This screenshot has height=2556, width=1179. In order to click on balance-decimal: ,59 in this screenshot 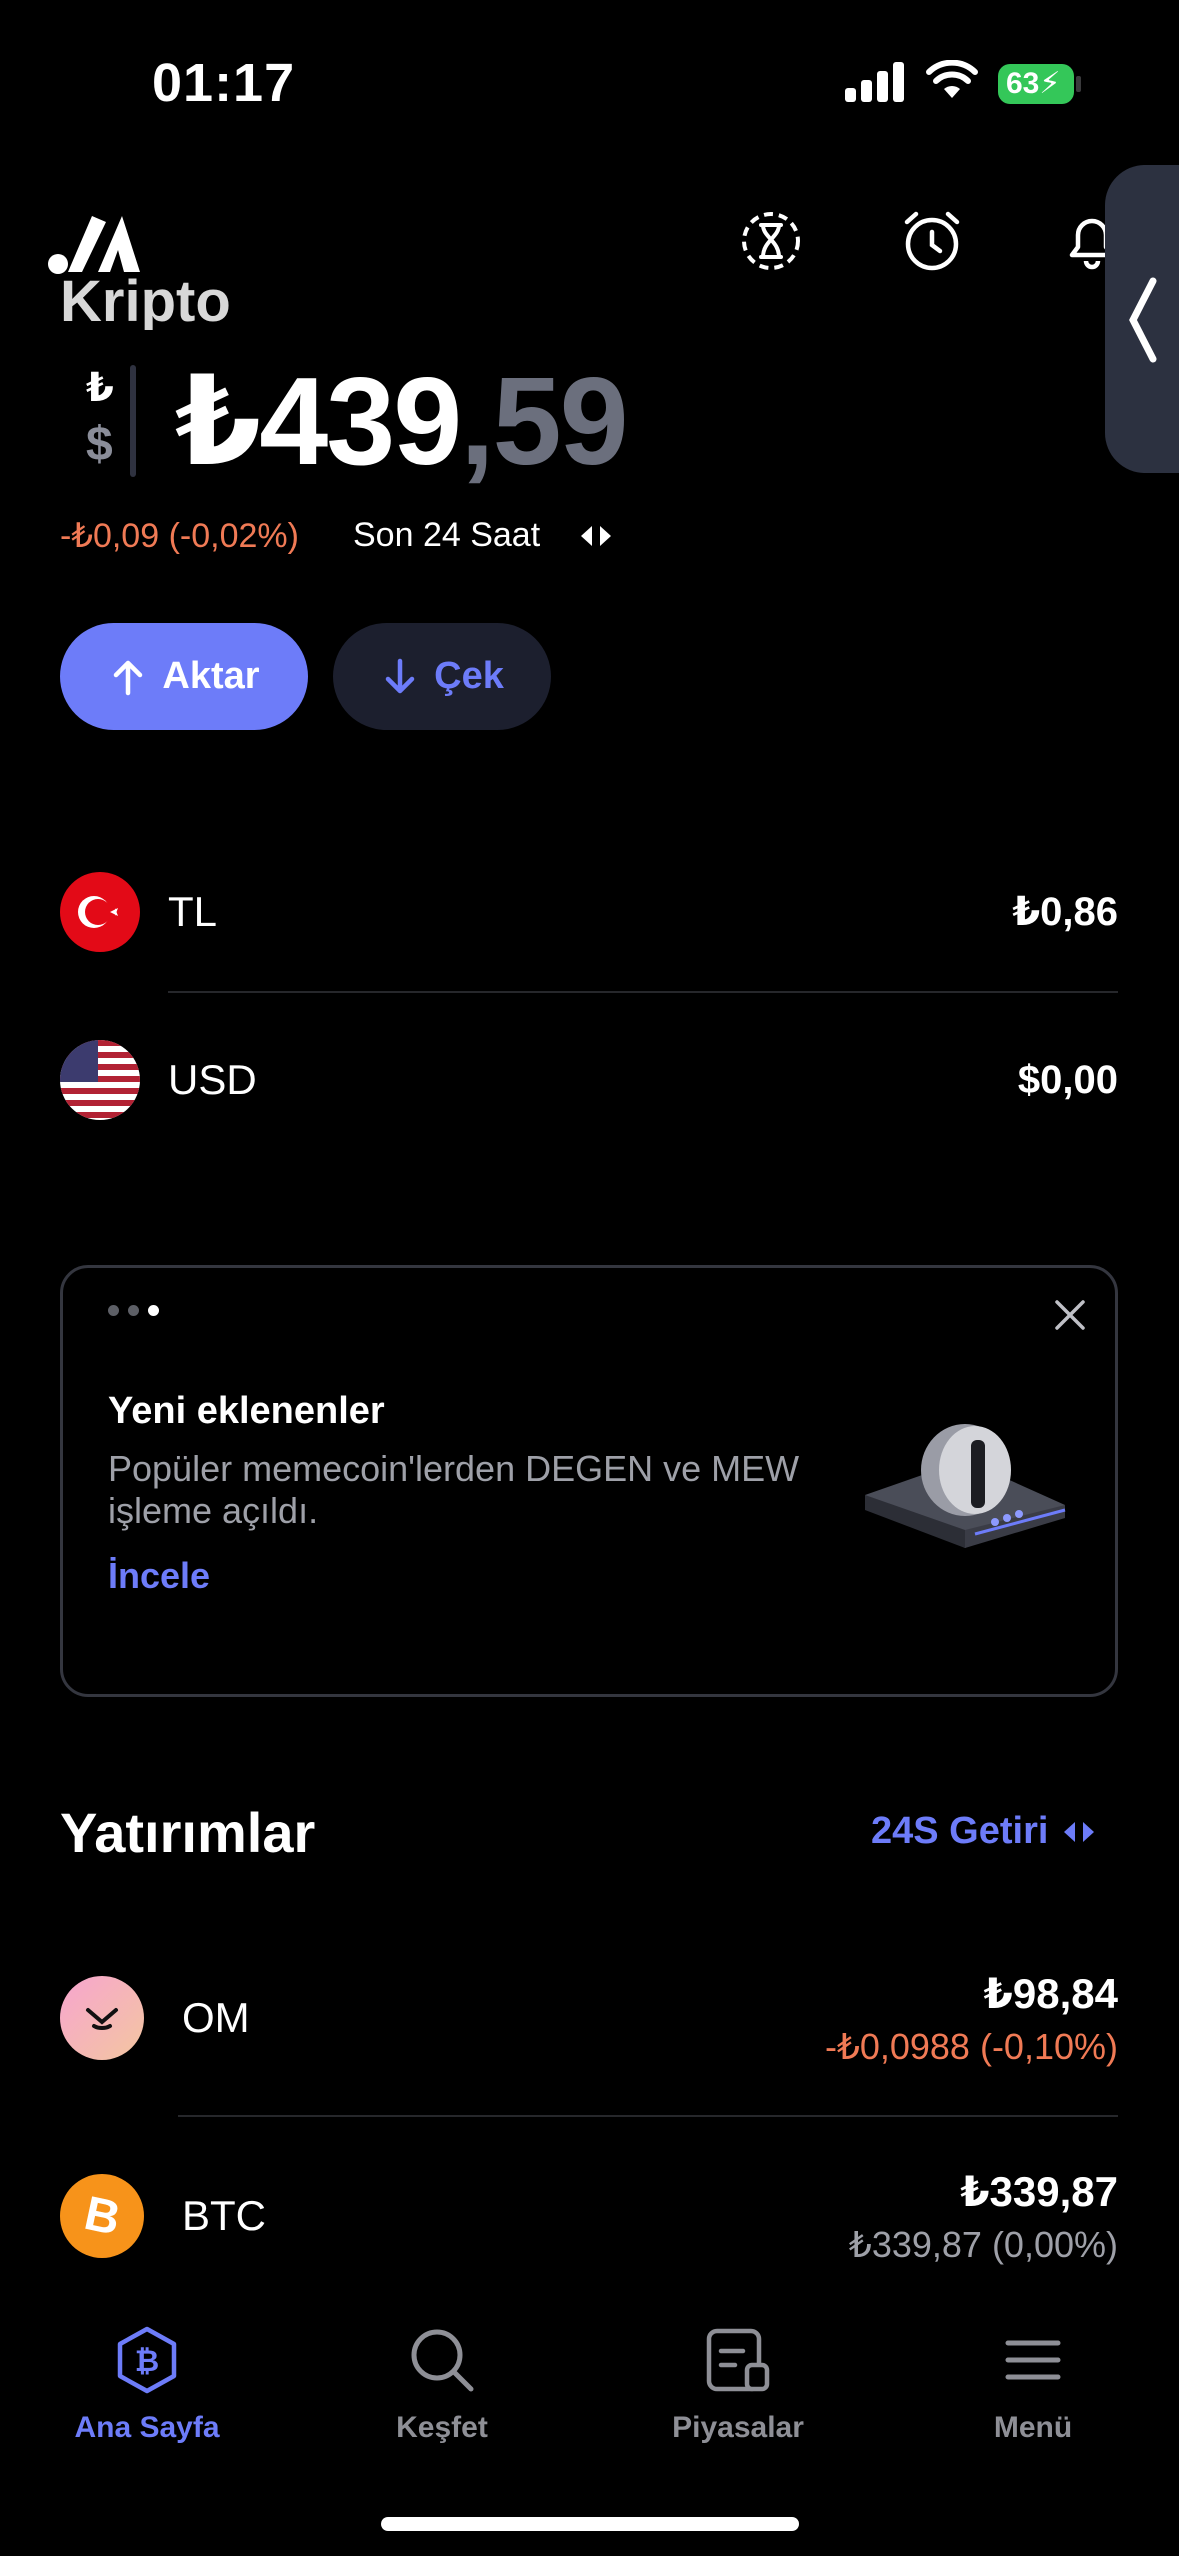, I will do `click(544, 422)`.